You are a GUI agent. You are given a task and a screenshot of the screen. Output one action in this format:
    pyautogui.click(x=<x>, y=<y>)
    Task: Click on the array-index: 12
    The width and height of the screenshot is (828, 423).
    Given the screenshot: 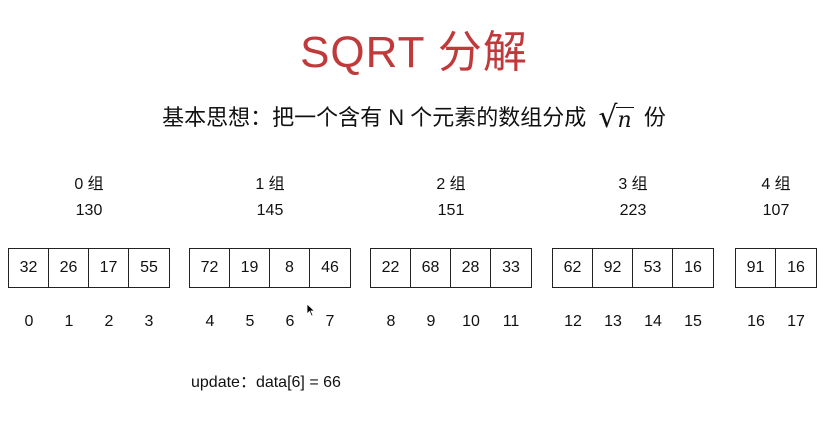 What is the action you would take?
    pyautogui.click(x=573, y=321)
    